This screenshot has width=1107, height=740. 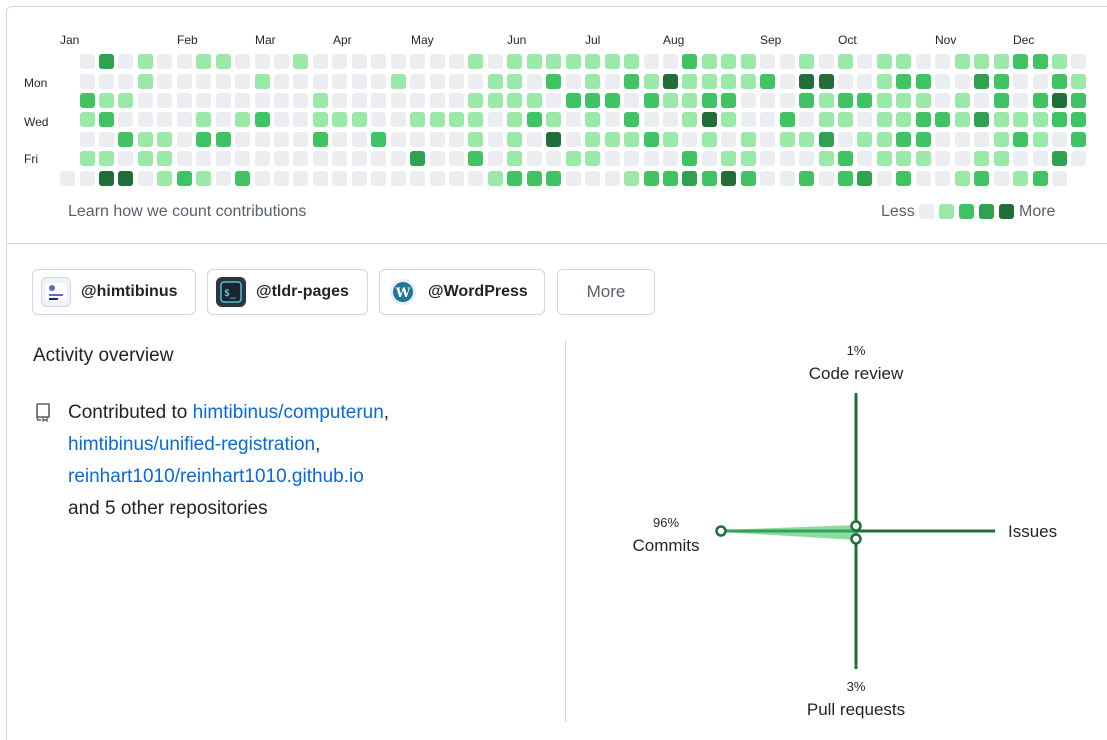 I want to click on org-button-himtibinus: @himtibinus, so click(x=114, y=292).